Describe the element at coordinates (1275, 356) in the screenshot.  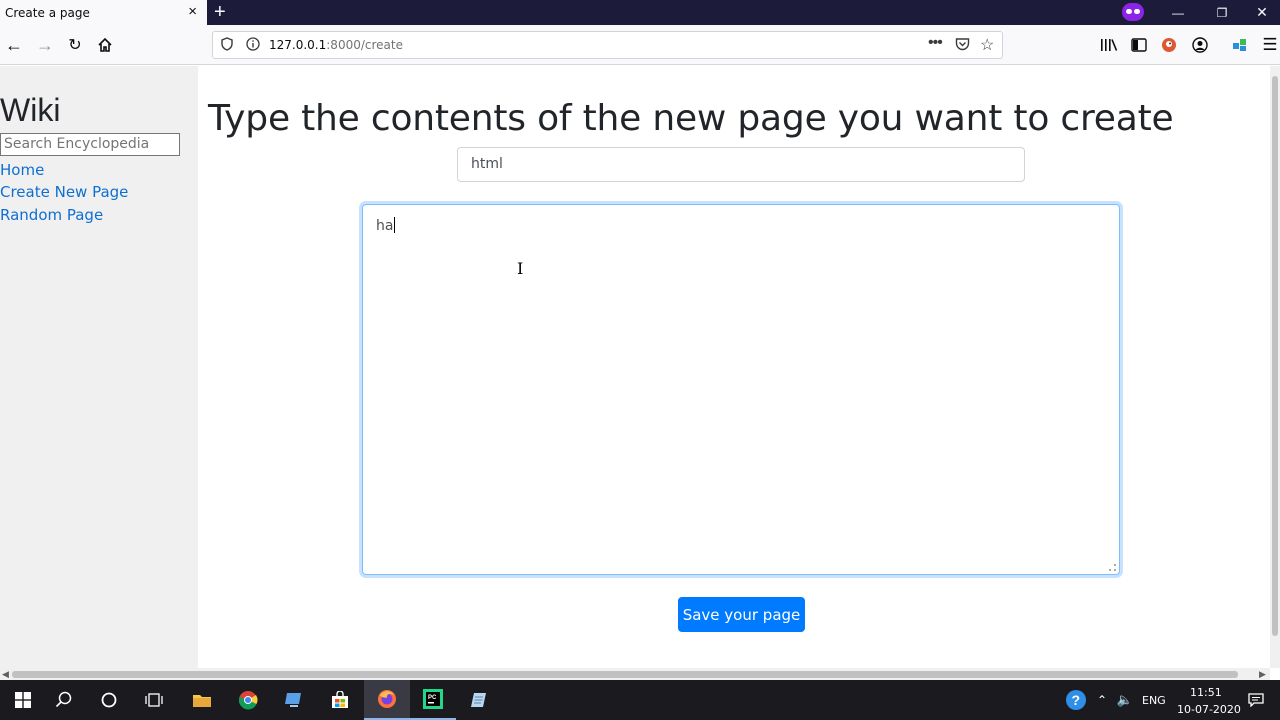
I see `vertical-scroll-thumb` at that location.